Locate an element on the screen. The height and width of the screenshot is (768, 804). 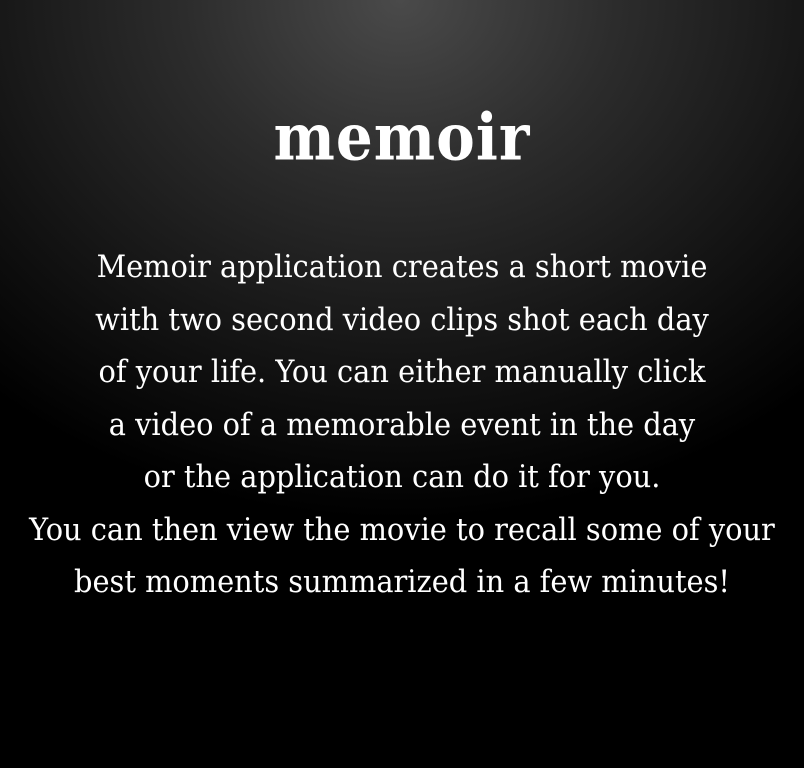
description-line: Memoir application creates a short movie is located at coordinates (402, 267).